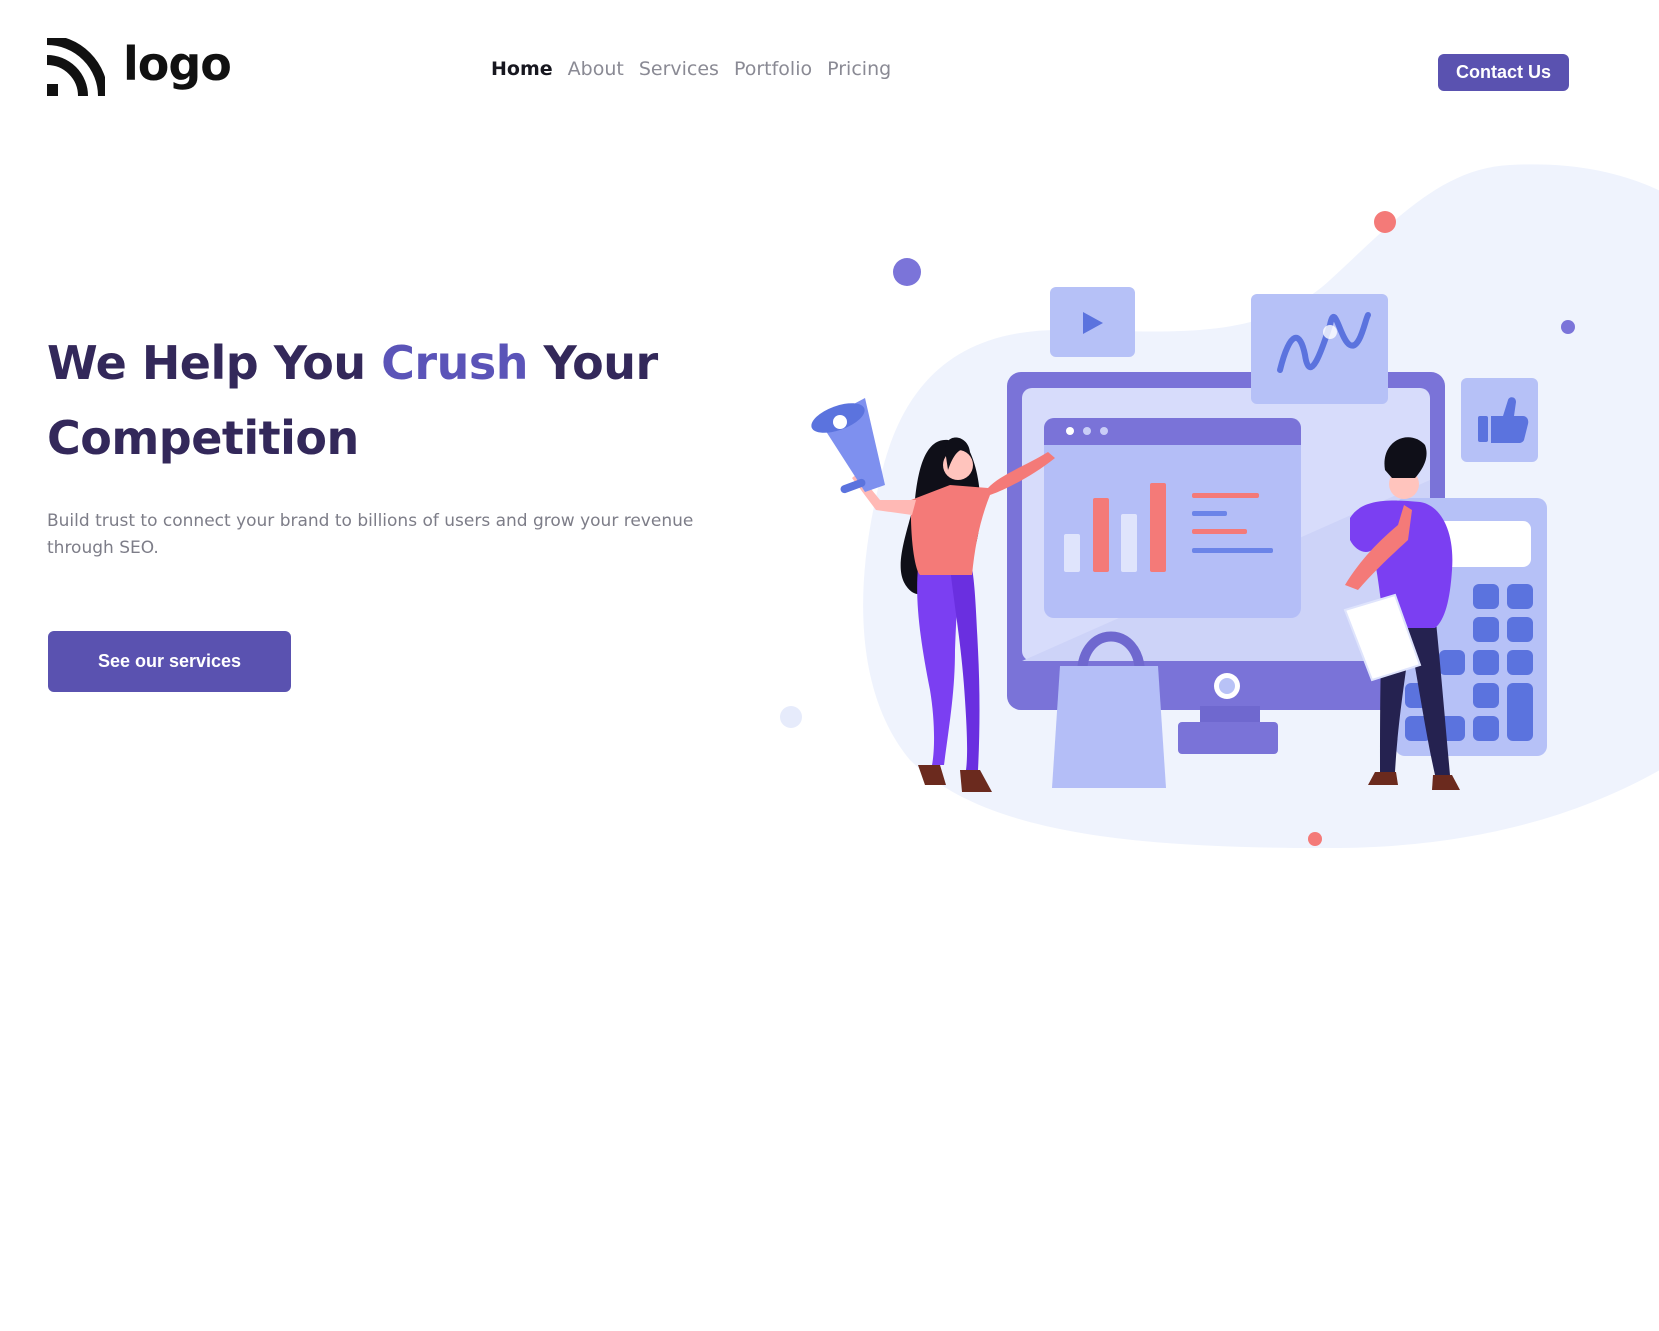 This screenshot has height=1331, width=1659. I want to click on nav-services: Services, so click(679, 69).